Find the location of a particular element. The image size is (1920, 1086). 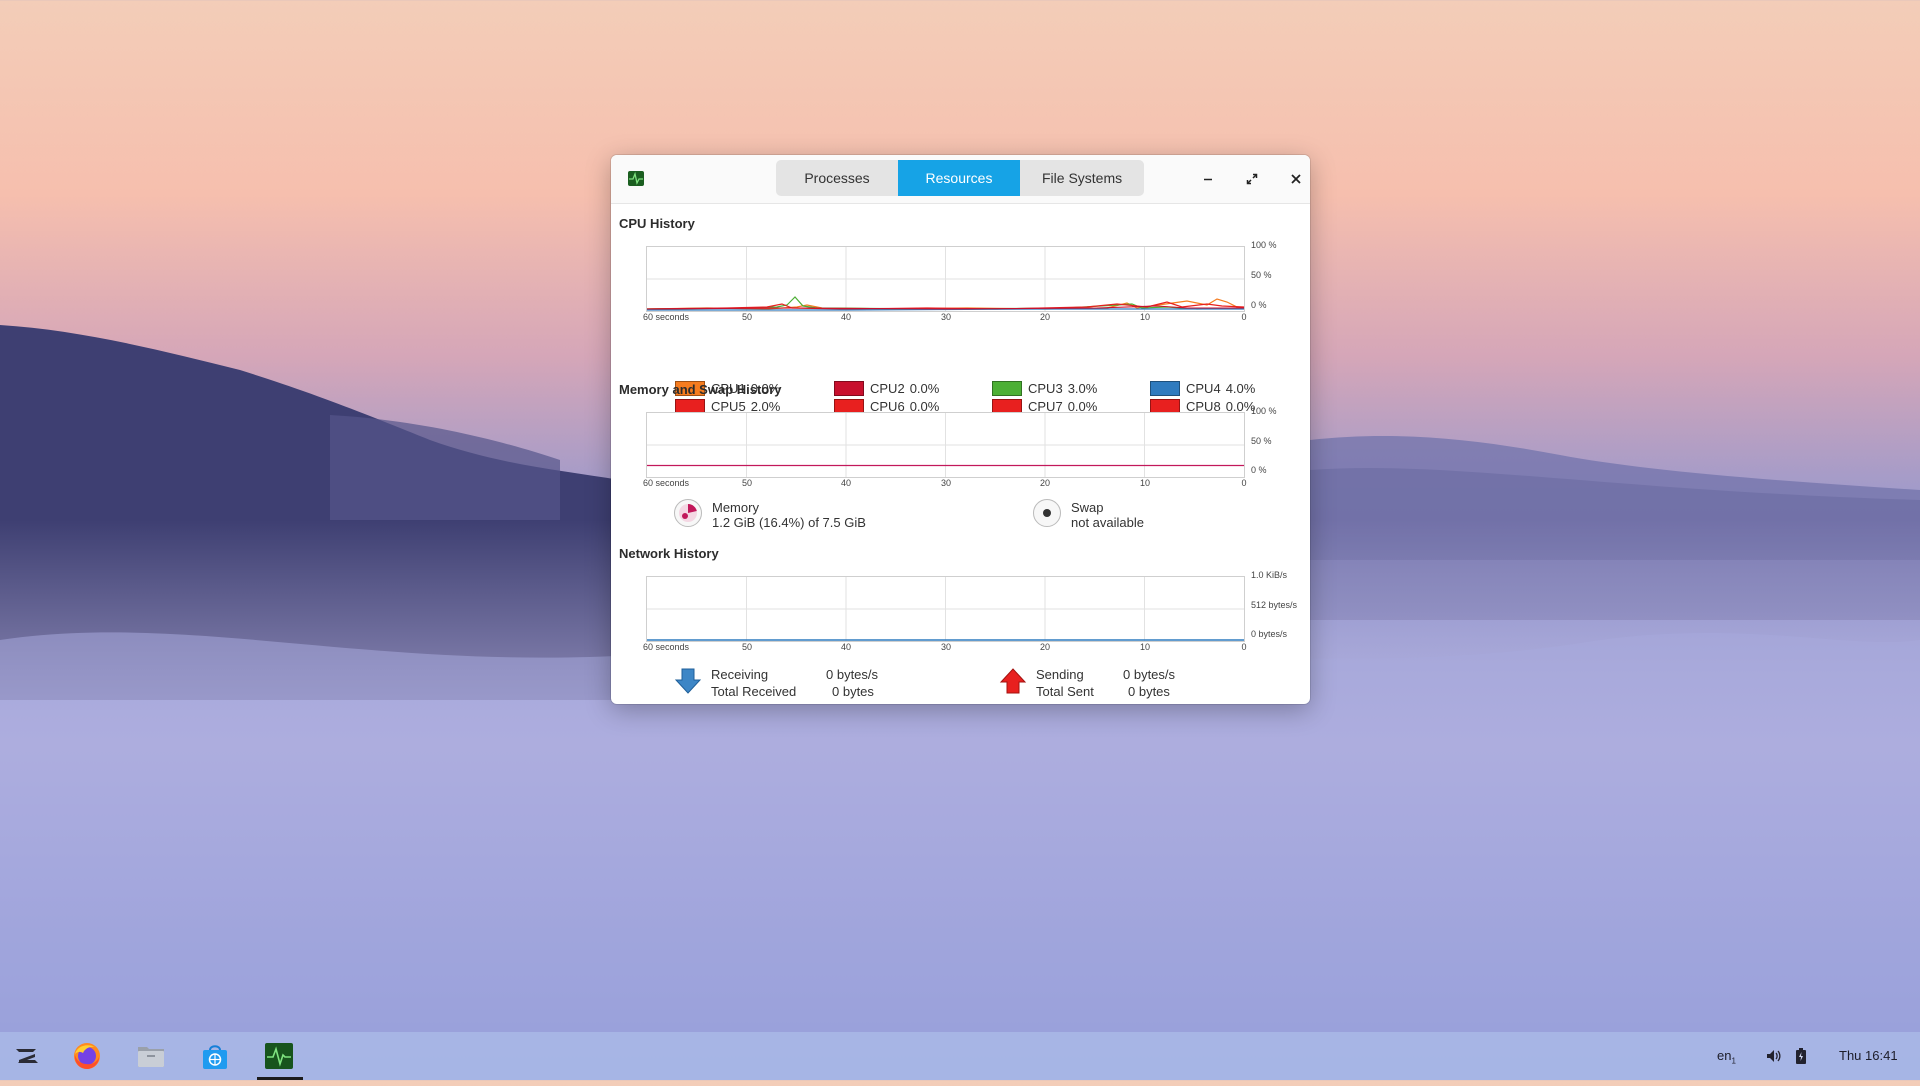

receiving-value: 0 bytes/s is located at coordinates (852, 674).